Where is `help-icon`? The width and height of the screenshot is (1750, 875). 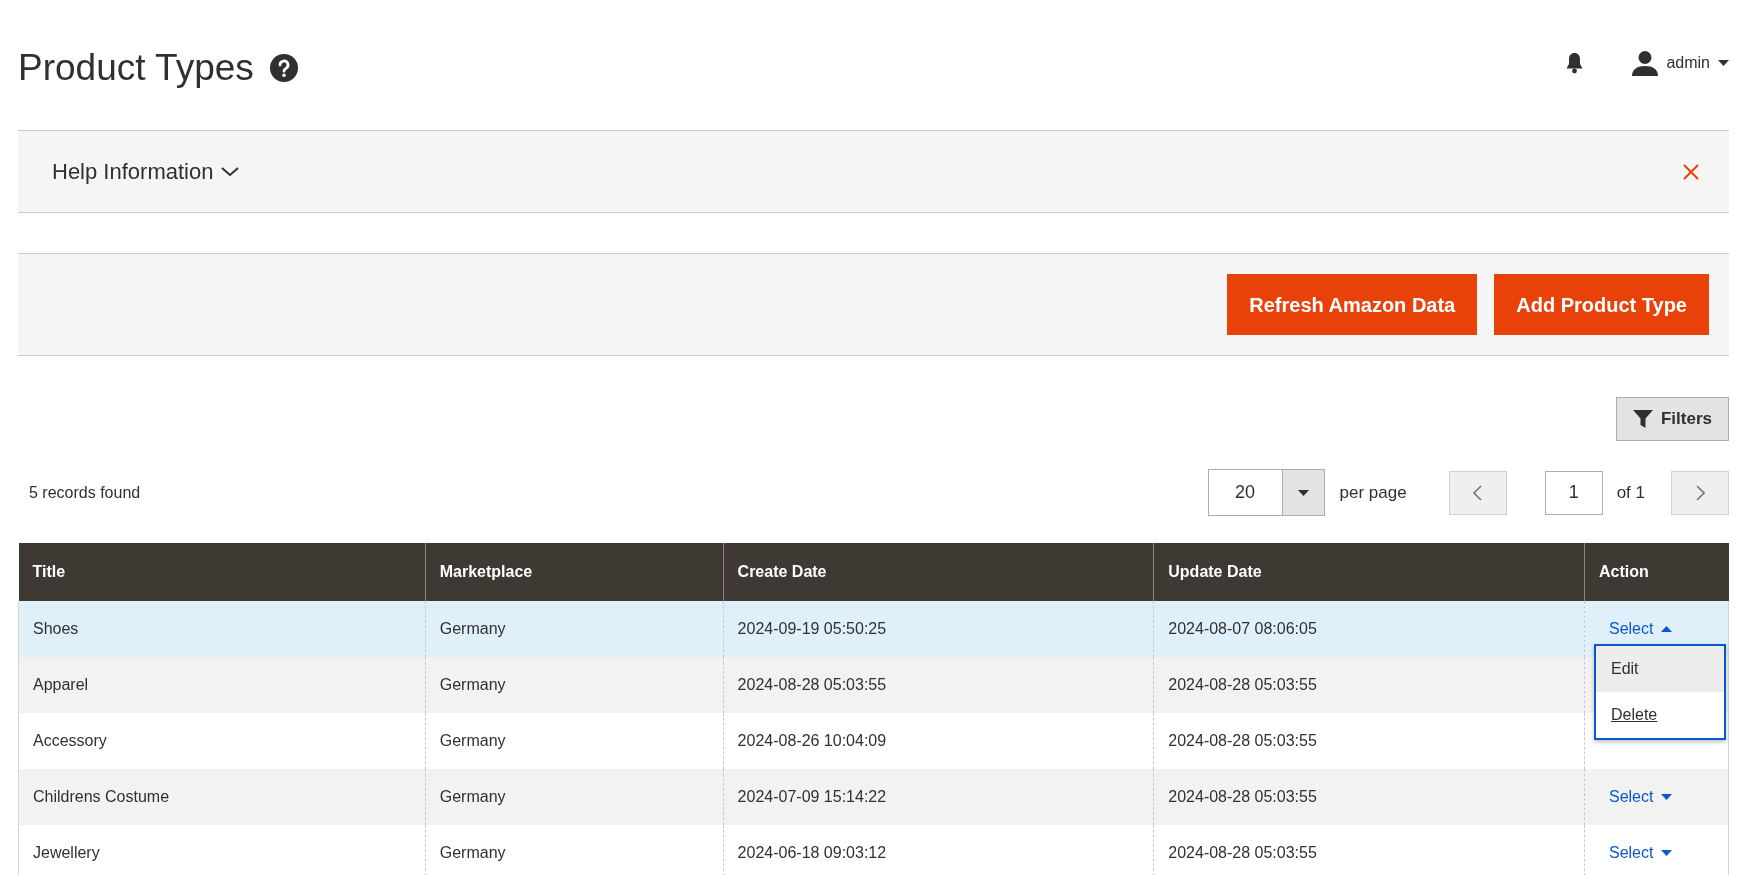 help-icon is located at coordinates (283, 68).